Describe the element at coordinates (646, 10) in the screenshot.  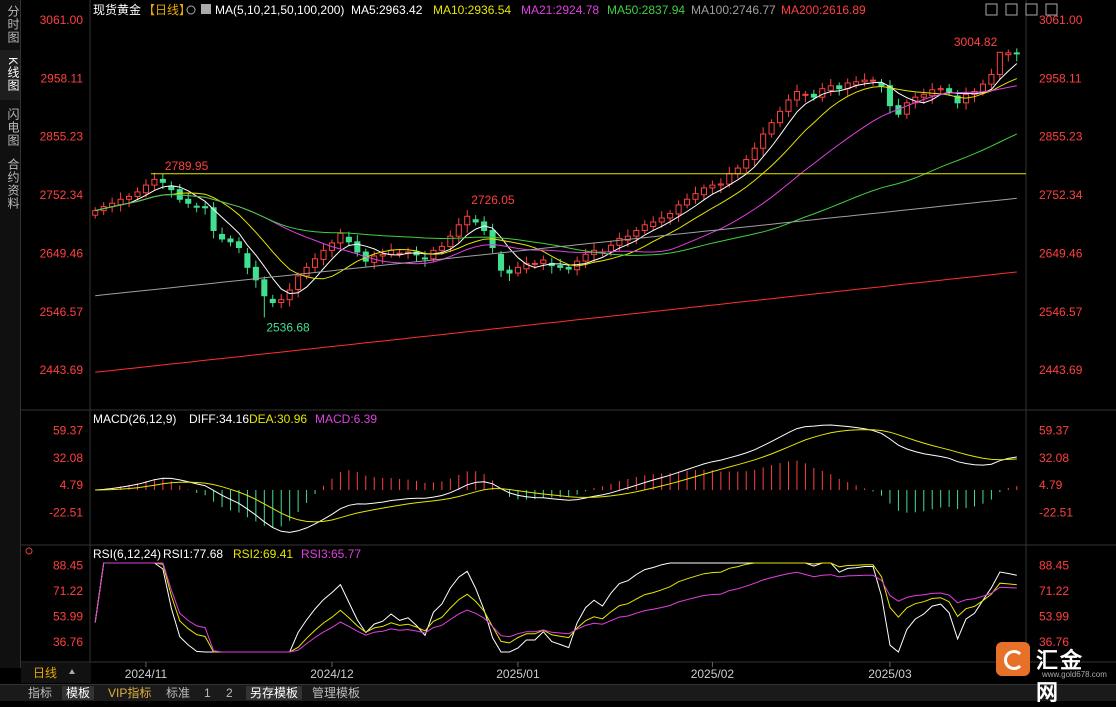
I see `ma-value-3: MA50:2837.94` at that location.